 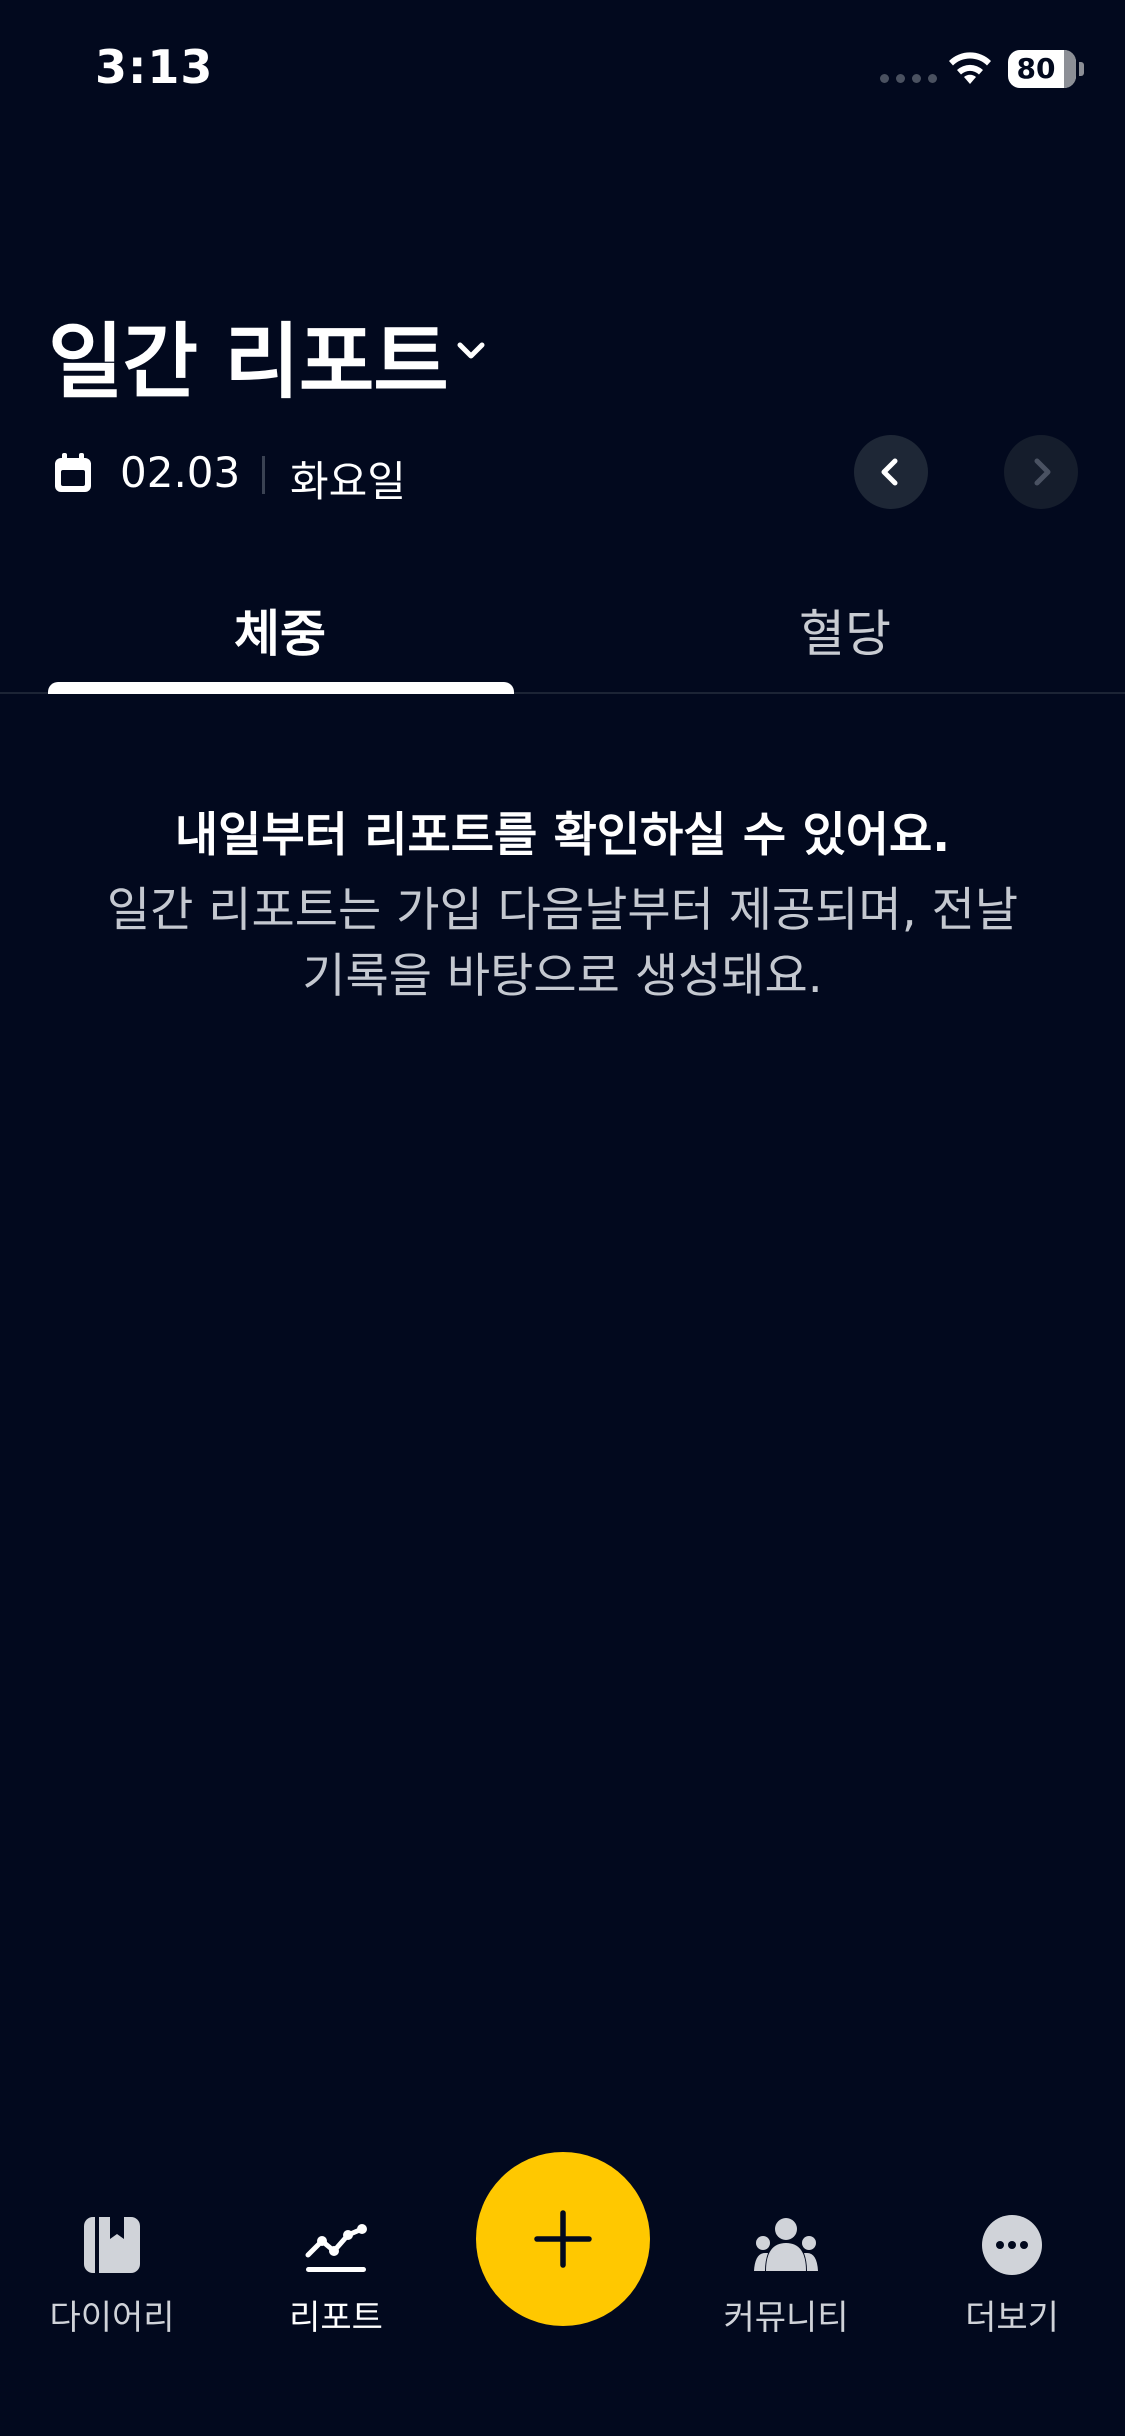 I want to click on battery-cap, so click(x=1081, y=69).